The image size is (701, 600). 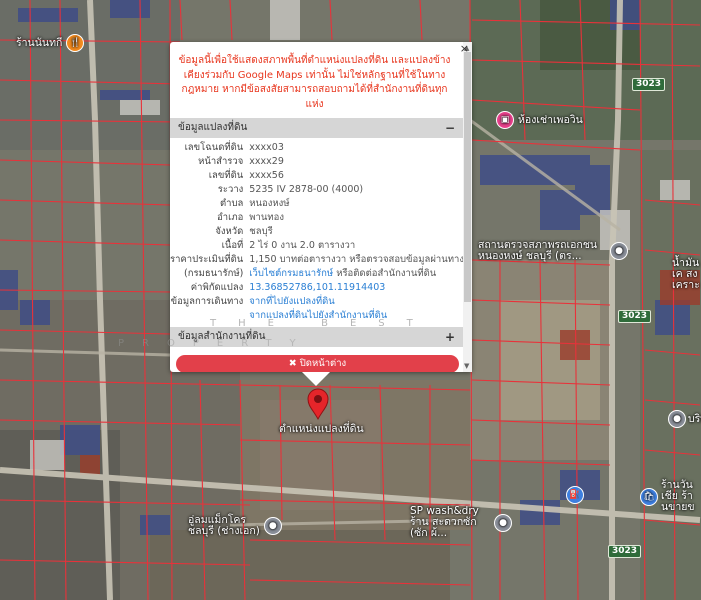 What do you see at coordinates (316, 379) in the screenshot?
I see `popup-pointer` at bounding box center [316, 379].